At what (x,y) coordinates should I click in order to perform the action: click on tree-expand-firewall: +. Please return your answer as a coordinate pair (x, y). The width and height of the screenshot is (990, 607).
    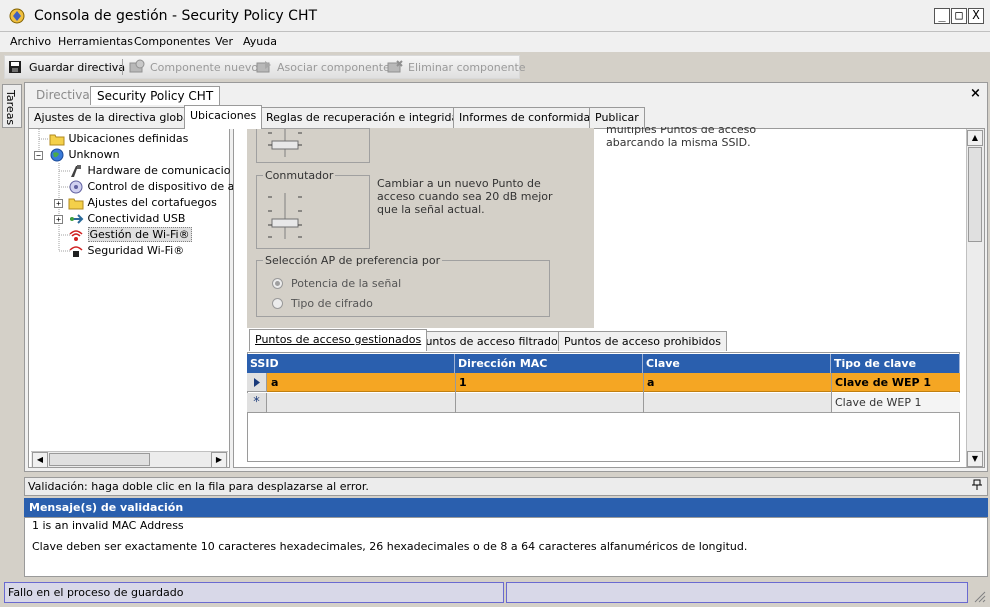
    Looking at the image, I should click on (58, 203).